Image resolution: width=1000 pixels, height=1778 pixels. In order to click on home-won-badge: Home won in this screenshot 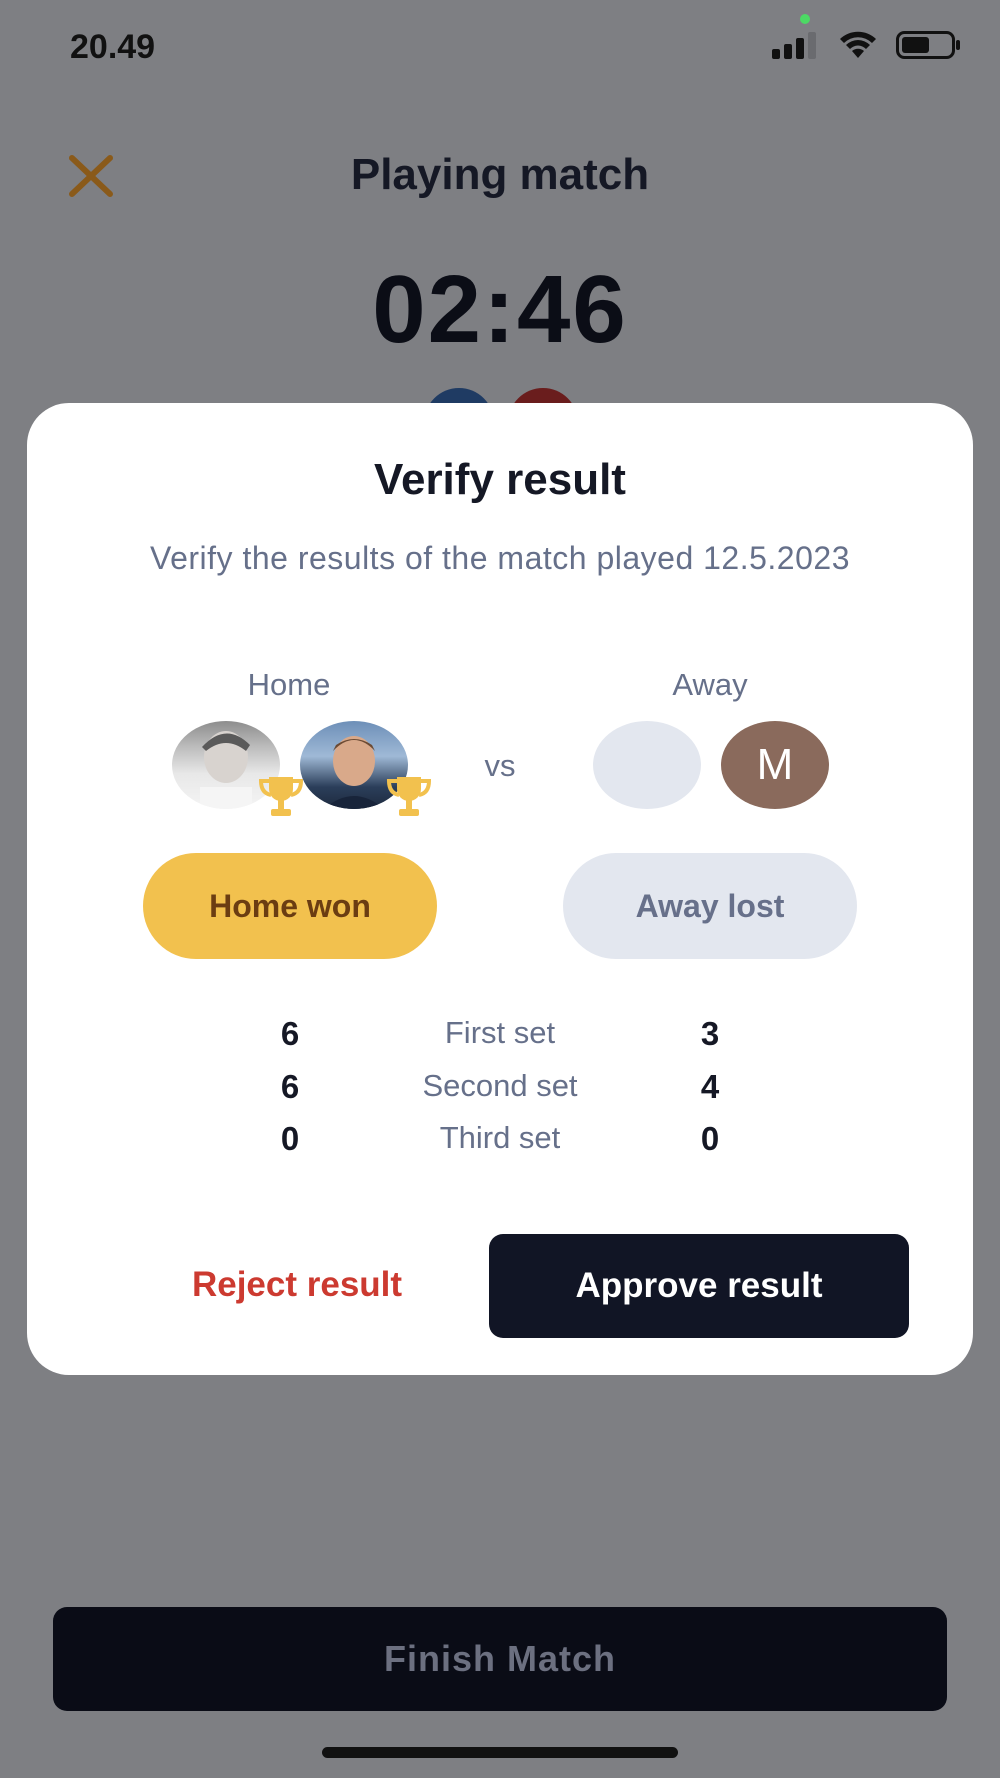, I will do `click(290, 906)`.